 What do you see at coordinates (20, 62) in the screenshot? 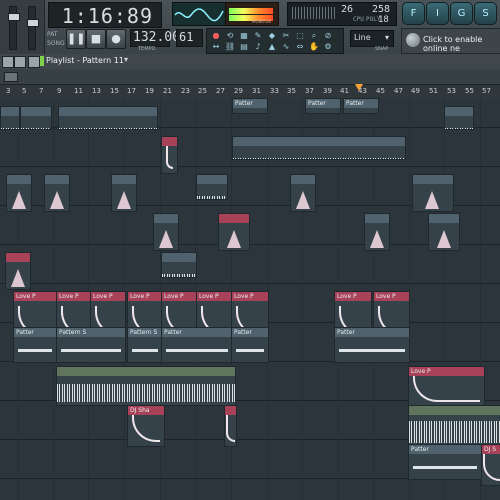
I see `snap-icon` at bounding box center [20, 62].